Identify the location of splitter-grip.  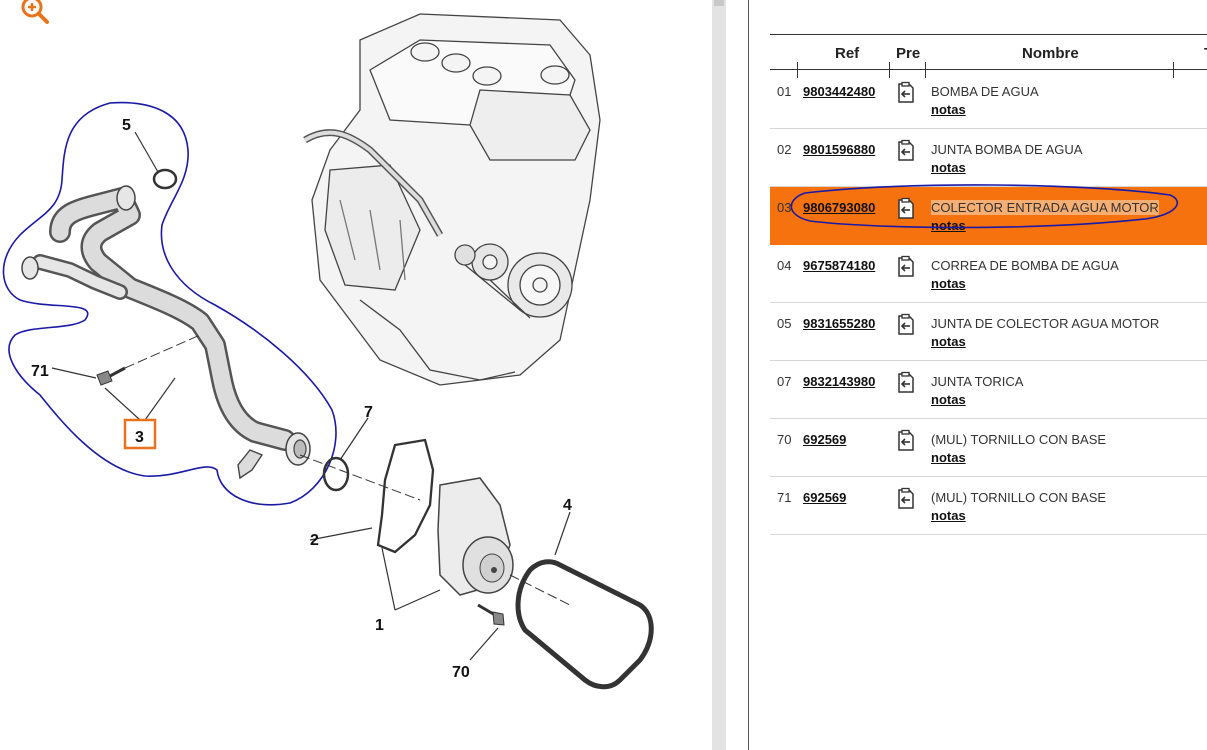
(719, 3).